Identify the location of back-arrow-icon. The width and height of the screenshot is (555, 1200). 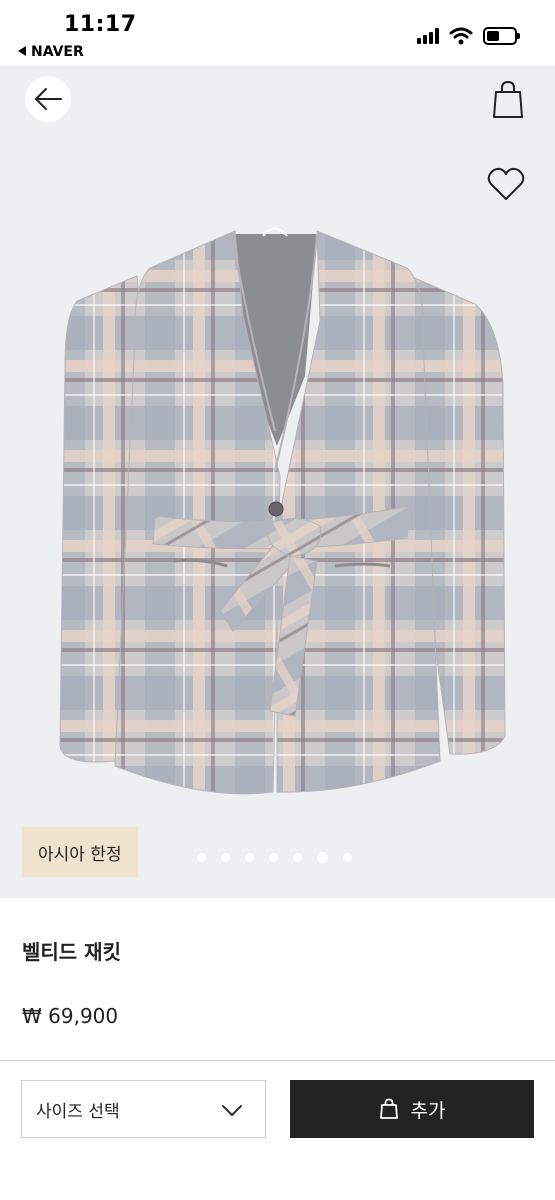
(48, 99).